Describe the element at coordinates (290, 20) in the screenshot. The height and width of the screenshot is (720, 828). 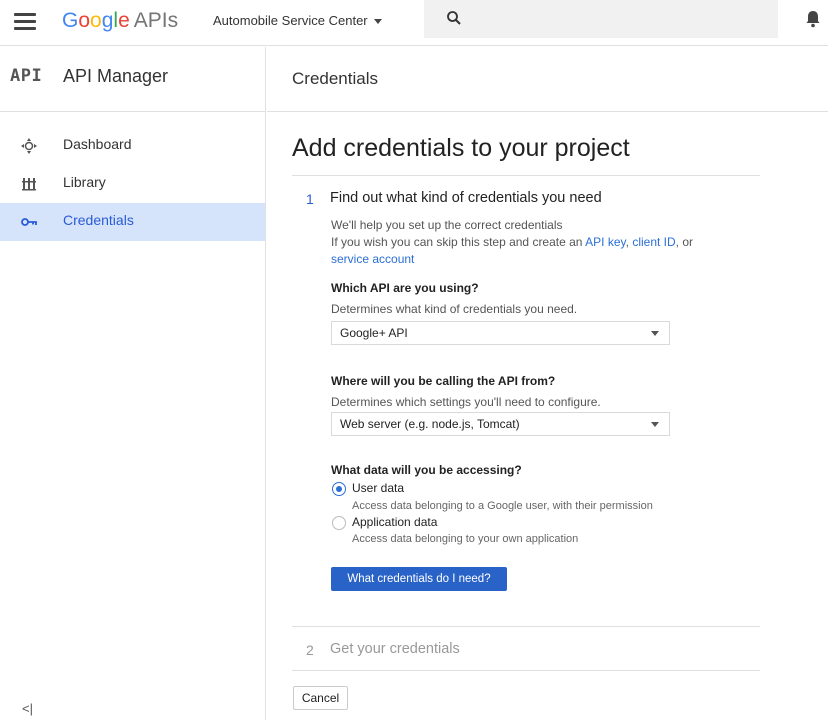
I see `project-name: Automobile Service Center` at that location.